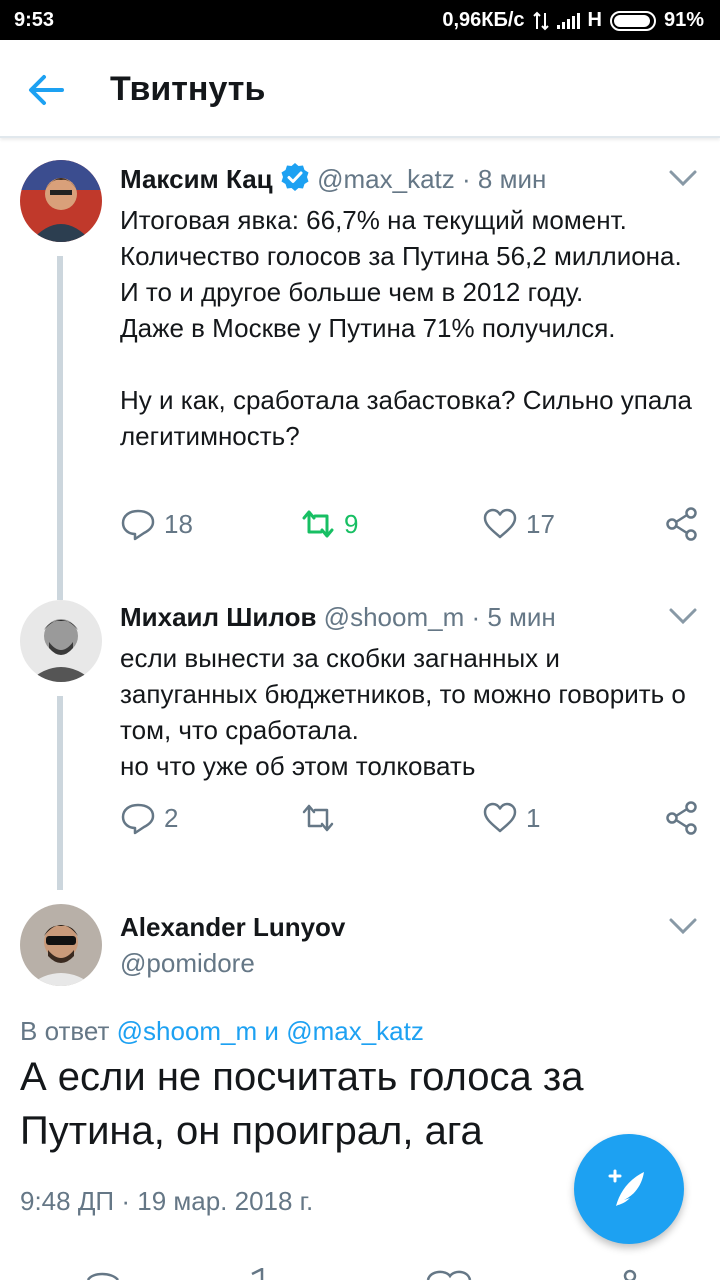 This screenshot has height=1280, width=720. I want to click on network-speed: 0,96КБ/с, so click(483, 20).